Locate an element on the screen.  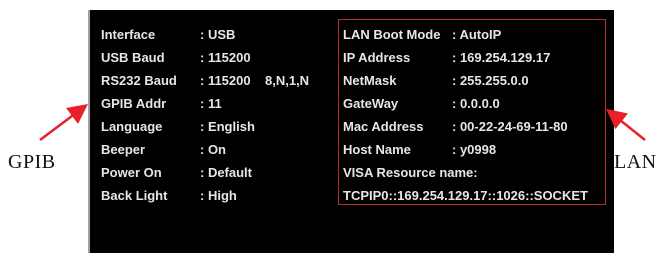
setting-label: NetMask is located at coordinates (370, 80).